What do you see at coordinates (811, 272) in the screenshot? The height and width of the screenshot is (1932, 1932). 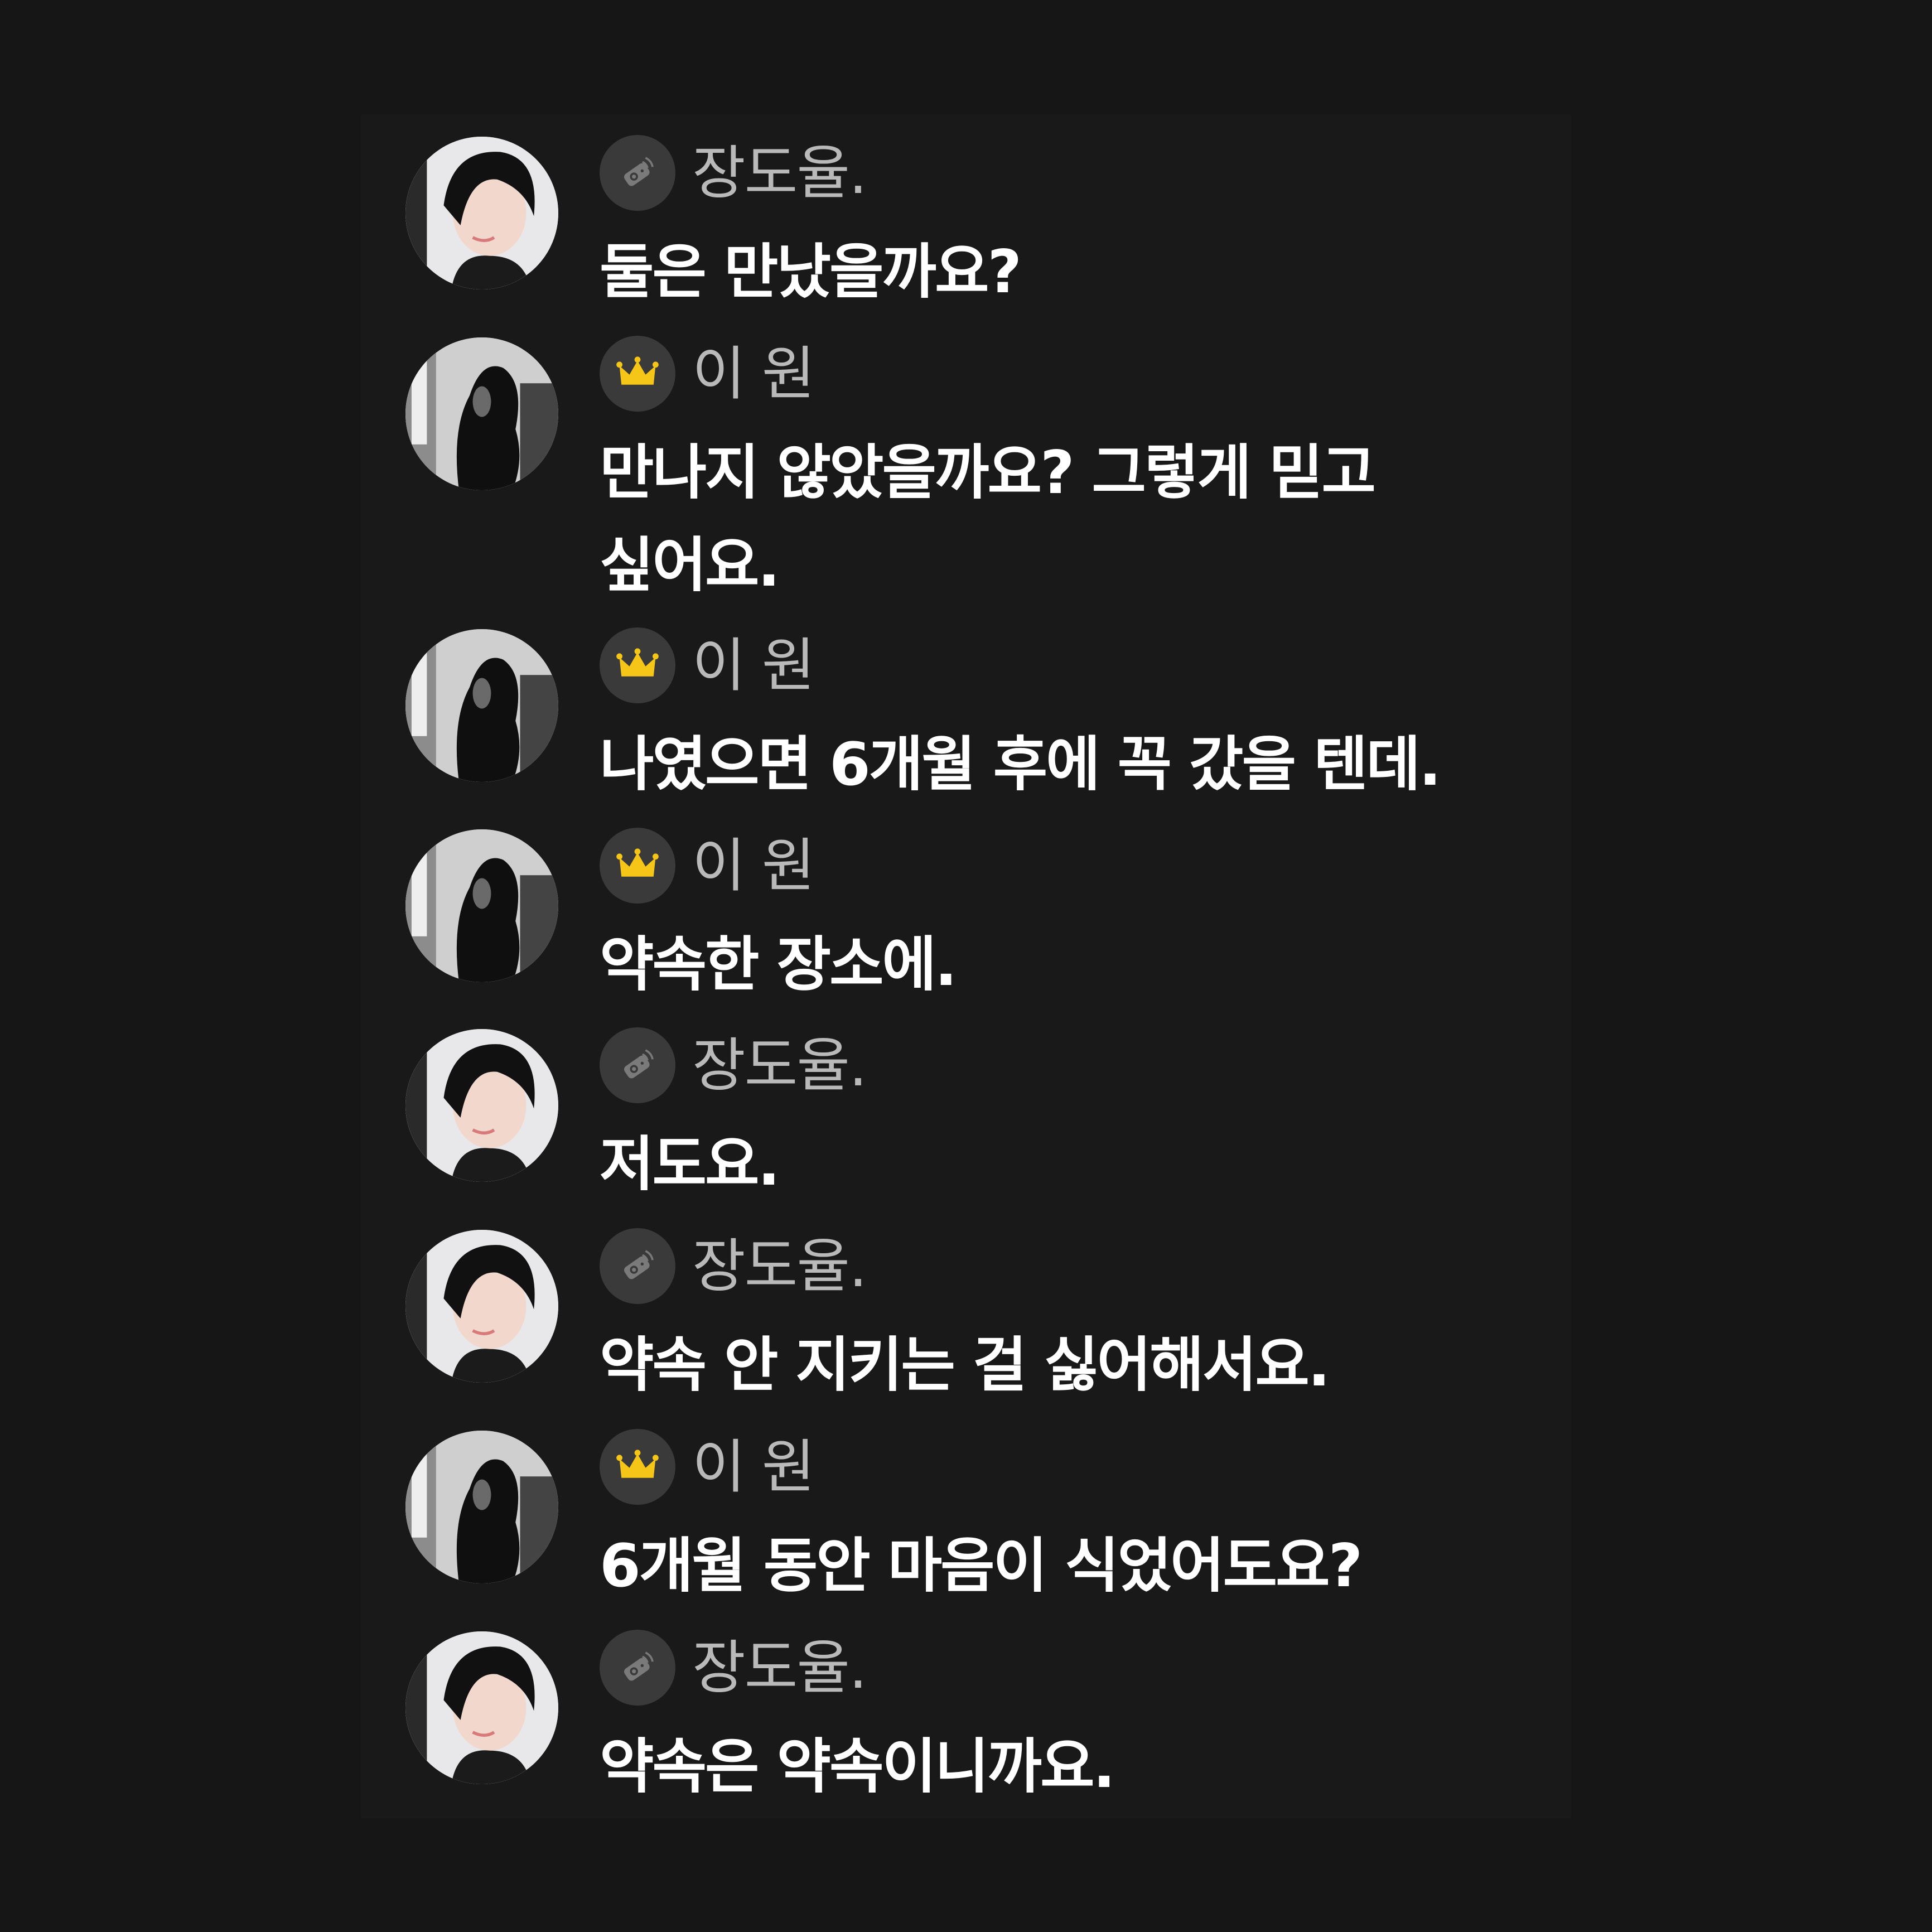 I see `message-text: 둘은 만났을까요?` at bounding box center [811, 272].